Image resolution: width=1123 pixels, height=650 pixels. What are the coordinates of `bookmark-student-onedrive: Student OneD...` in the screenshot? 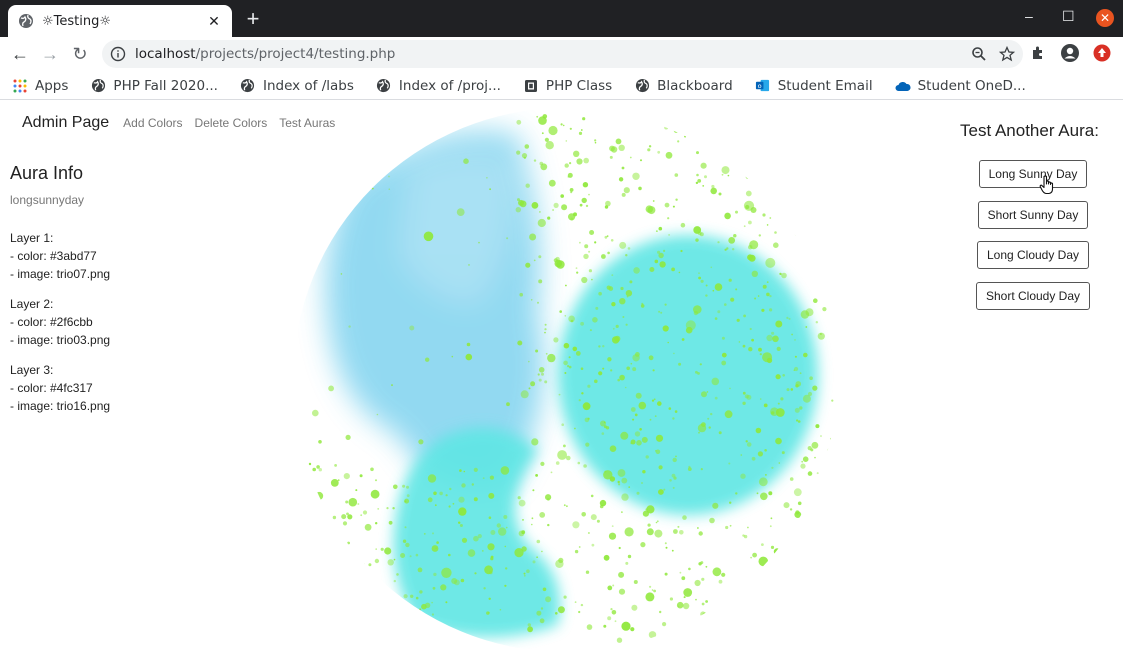 It's located at (960, 86).